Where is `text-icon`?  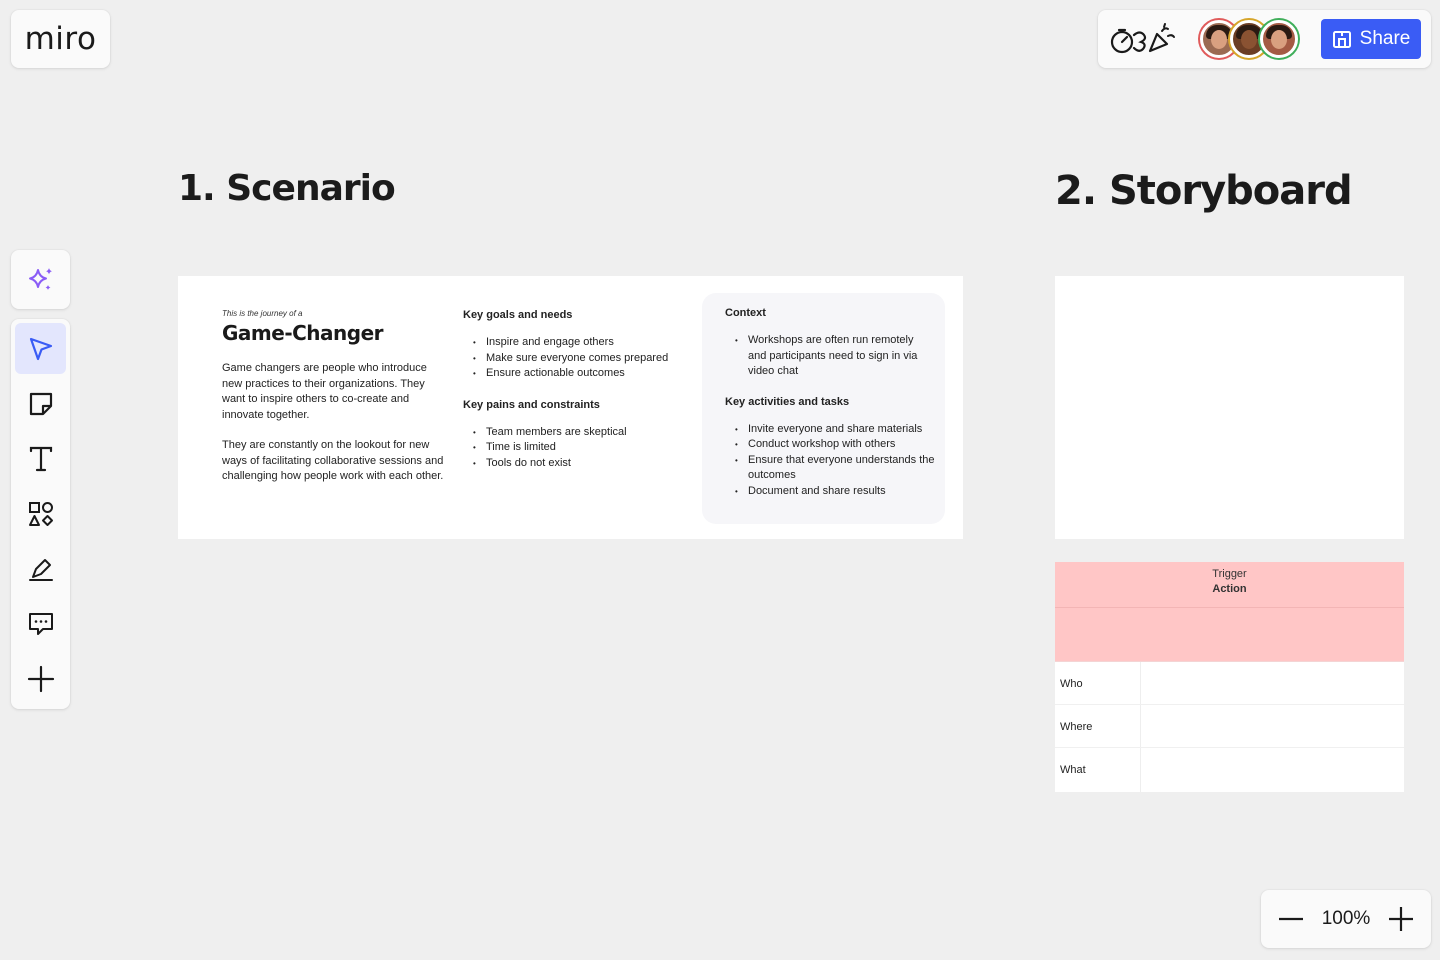
text-icon is located at coordinates (40, 458).